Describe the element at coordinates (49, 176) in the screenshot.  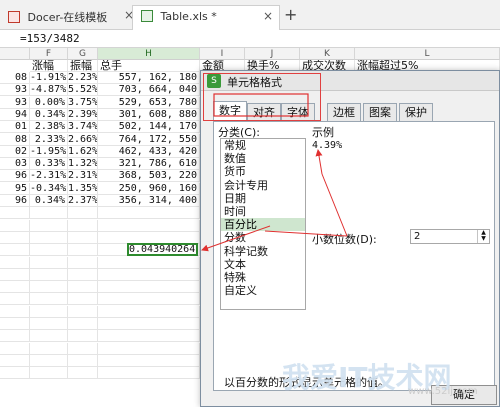
I see `table-cell: -2.31%` at that location.